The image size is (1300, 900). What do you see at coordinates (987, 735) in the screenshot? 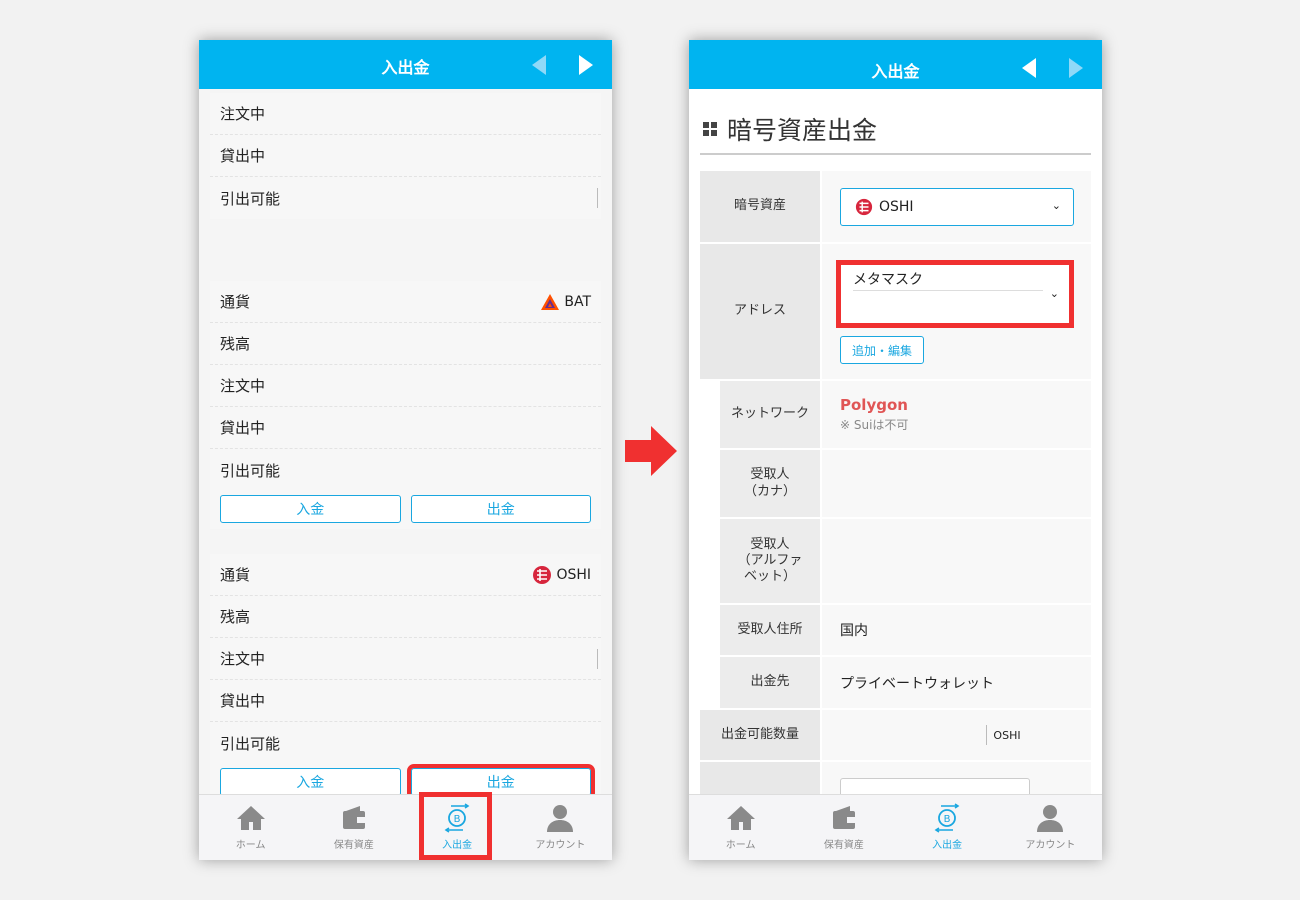
I see `value-divider` at bounding box center [987, 735].